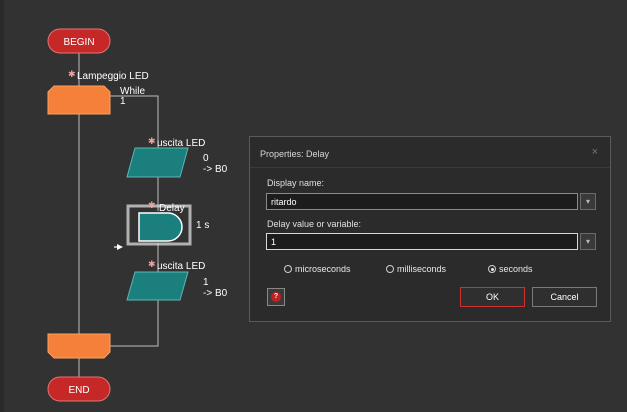  I want to click on delay-value-label: 1 s, so click(203, 225).